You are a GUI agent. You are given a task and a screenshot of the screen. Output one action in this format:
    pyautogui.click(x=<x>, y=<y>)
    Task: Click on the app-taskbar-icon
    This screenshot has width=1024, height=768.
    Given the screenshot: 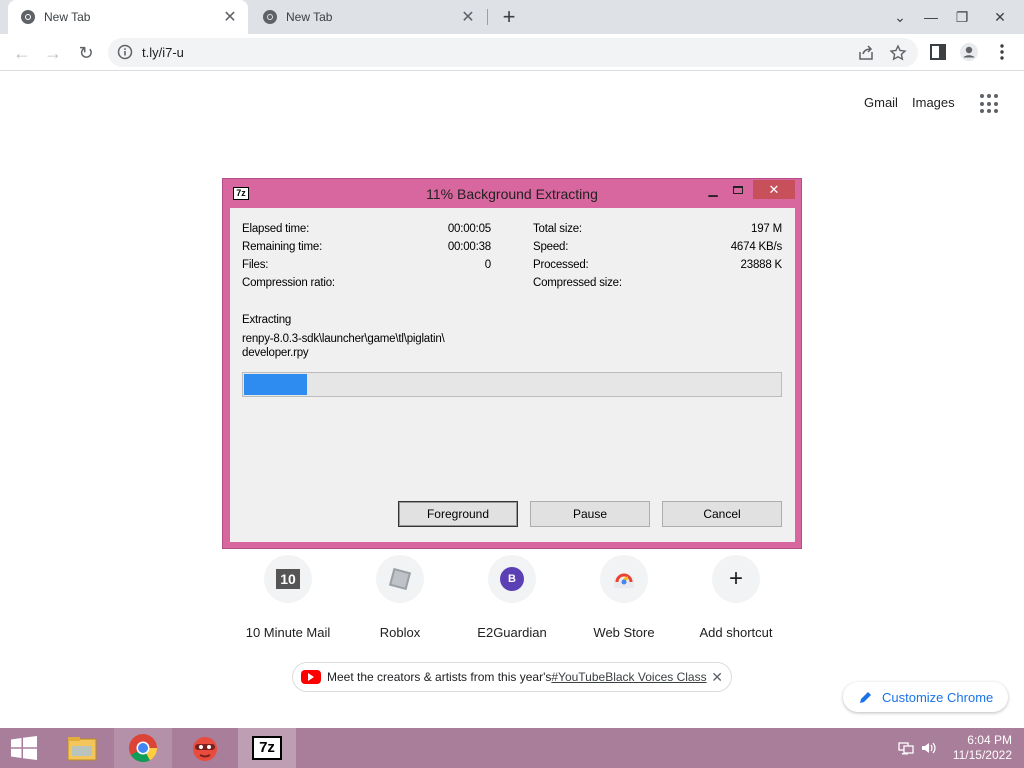 What is the action you would take?
    pyautogui.click(x=205, y=748)
    